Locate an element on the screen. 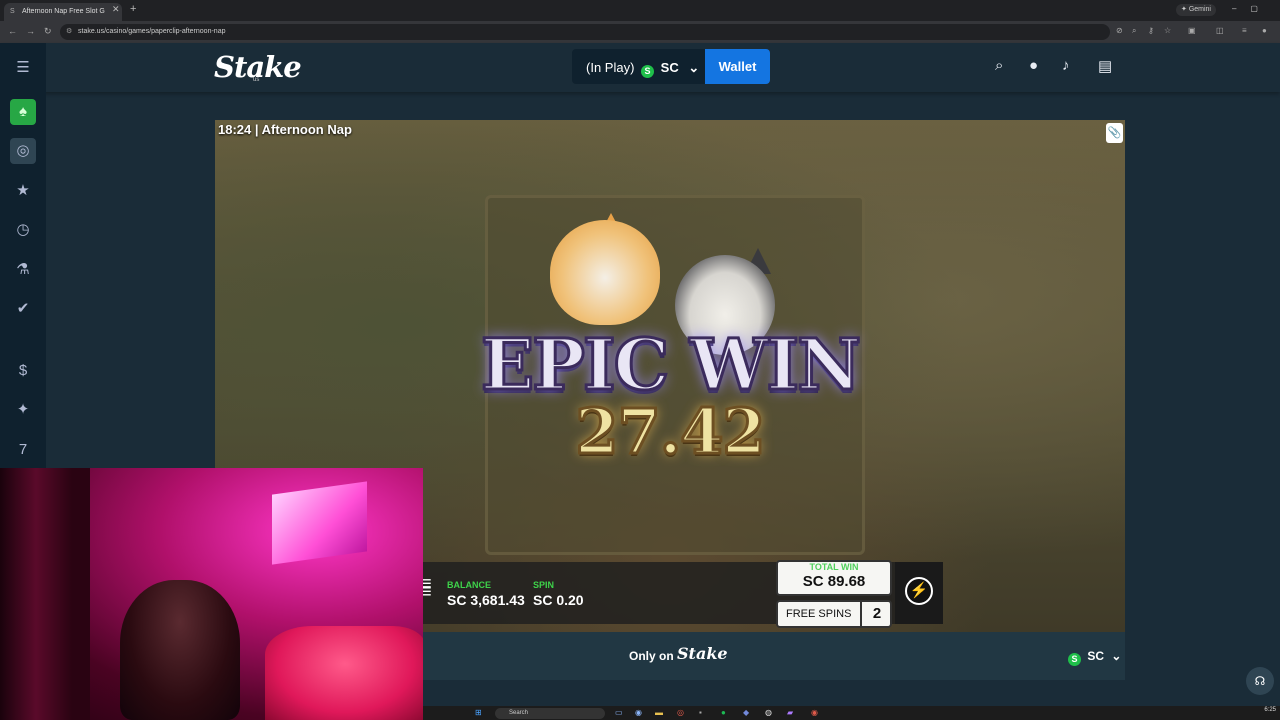  bookmark-star-icon: ☆ is located at coordinates (1167, 30).